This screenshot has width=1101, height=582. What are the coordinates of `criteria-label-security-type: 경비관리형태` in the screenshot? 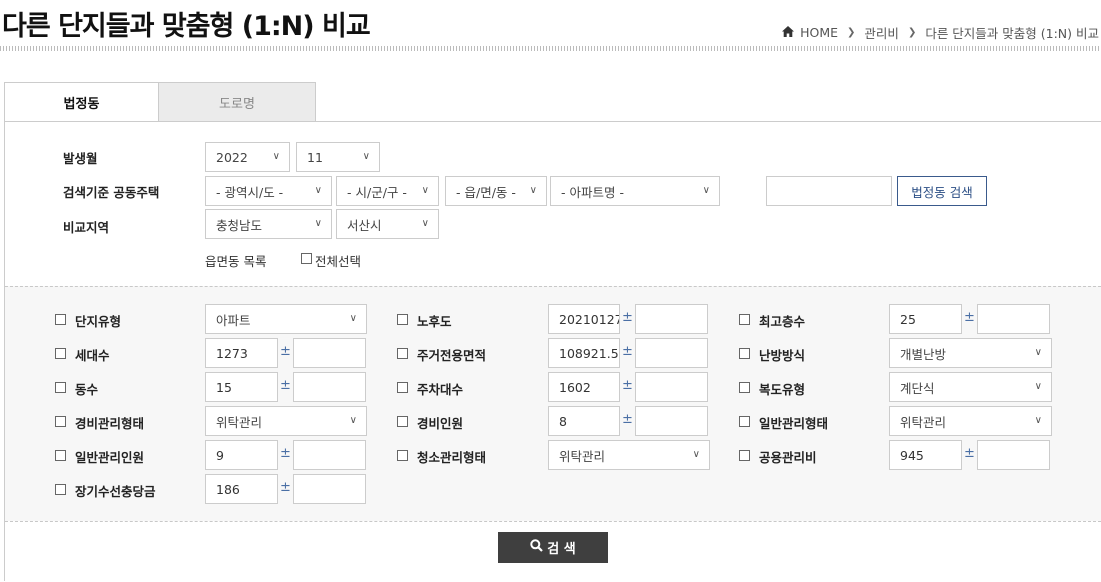 It's located at (110, 423).